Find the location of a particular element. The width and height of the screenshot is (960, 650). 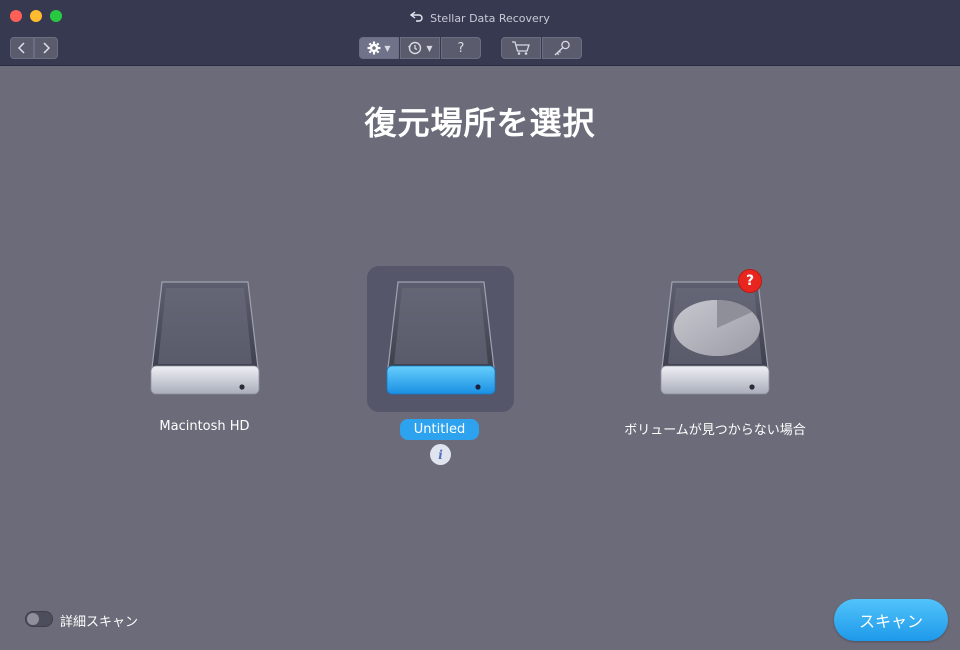

drive-tile-cant-find-volume is located at coordinates (714, 339).